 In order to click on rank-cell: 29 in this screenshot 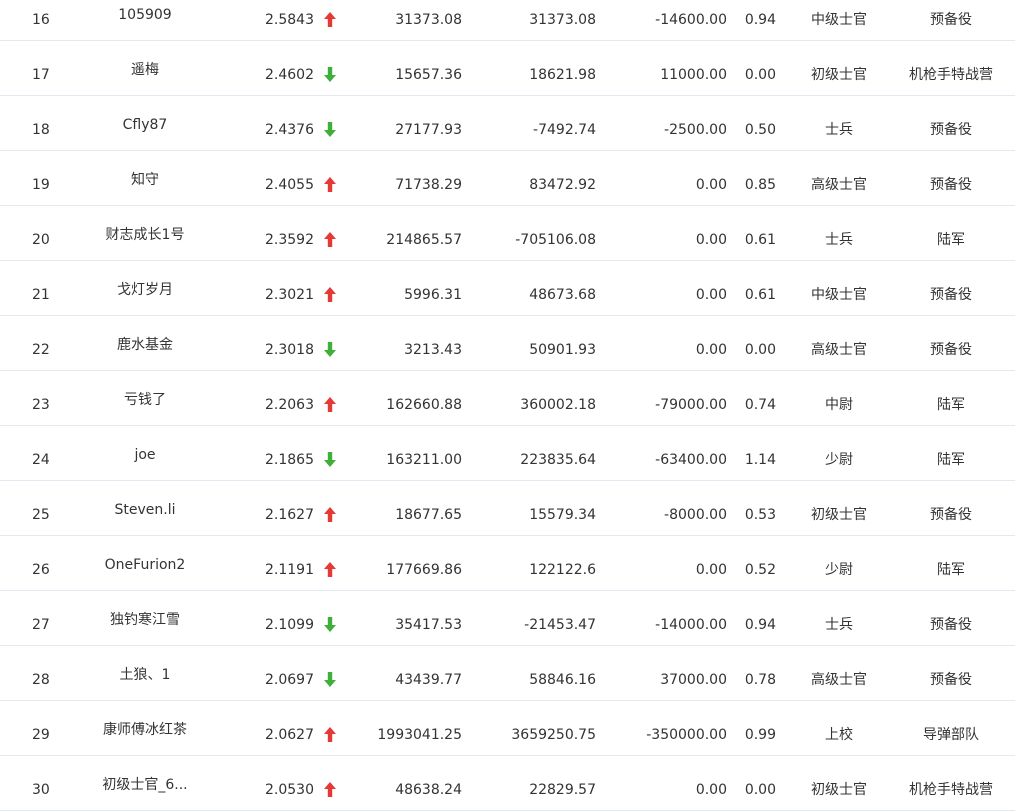, I will do `click(41, 735)`.